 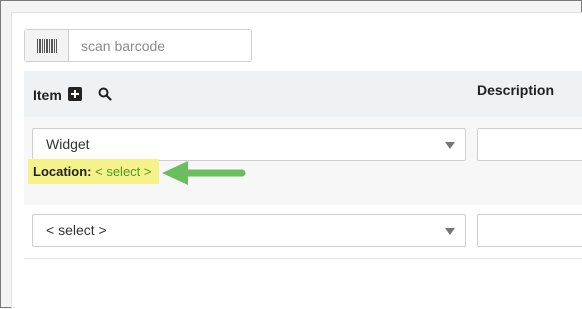 What do you see at coordinates (160, 45) in the screenshot?
I see `scan-barcode-input` at bounding box center [160, 45].